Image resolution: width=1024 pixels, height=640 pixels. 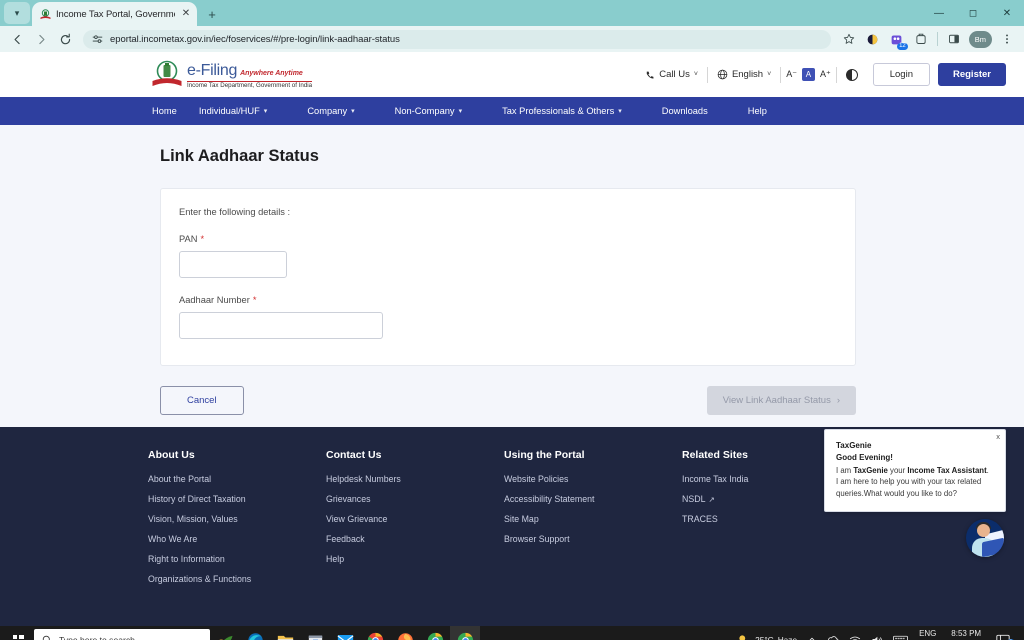 I want to click on window-minimize-icon: —, so click(x=939, y=13).